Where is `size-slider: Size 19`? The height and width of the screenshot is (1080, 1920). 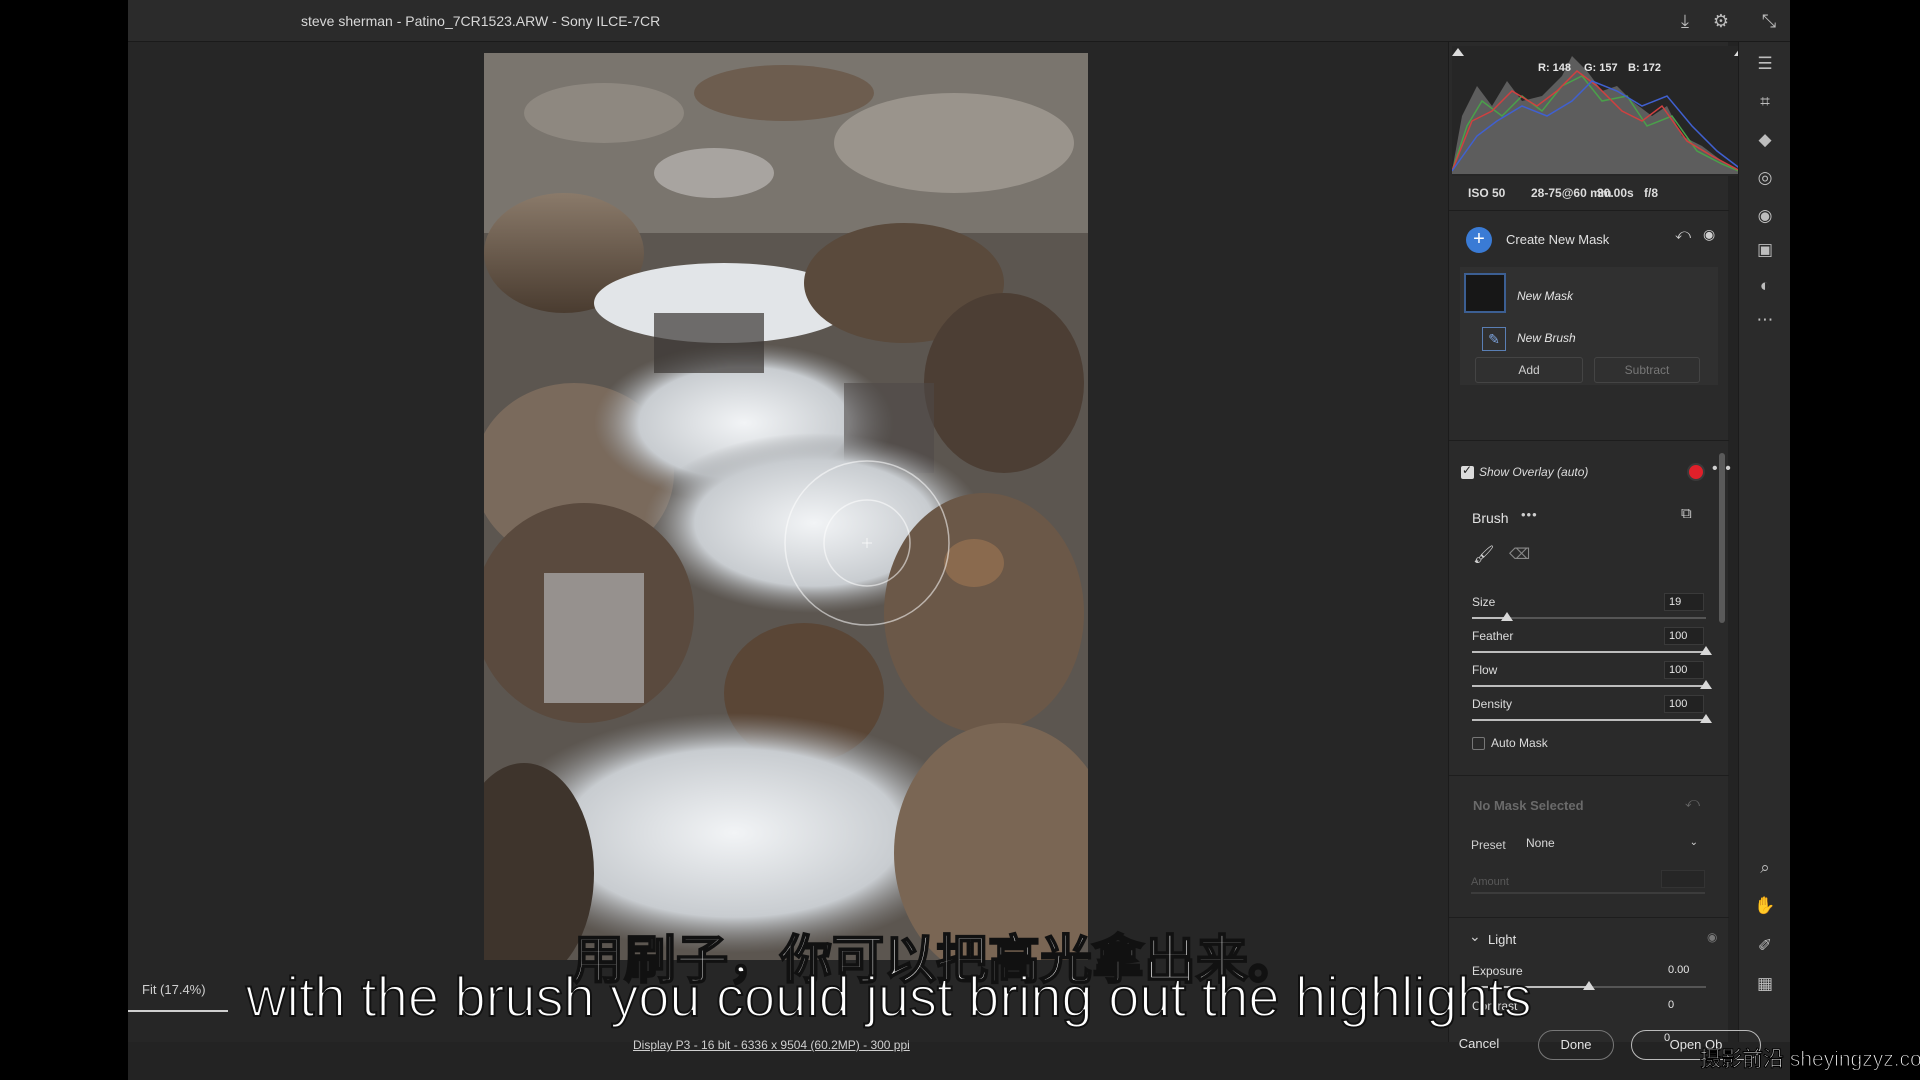
size-slider: Size 19 is located at coordinates (1592, 610).